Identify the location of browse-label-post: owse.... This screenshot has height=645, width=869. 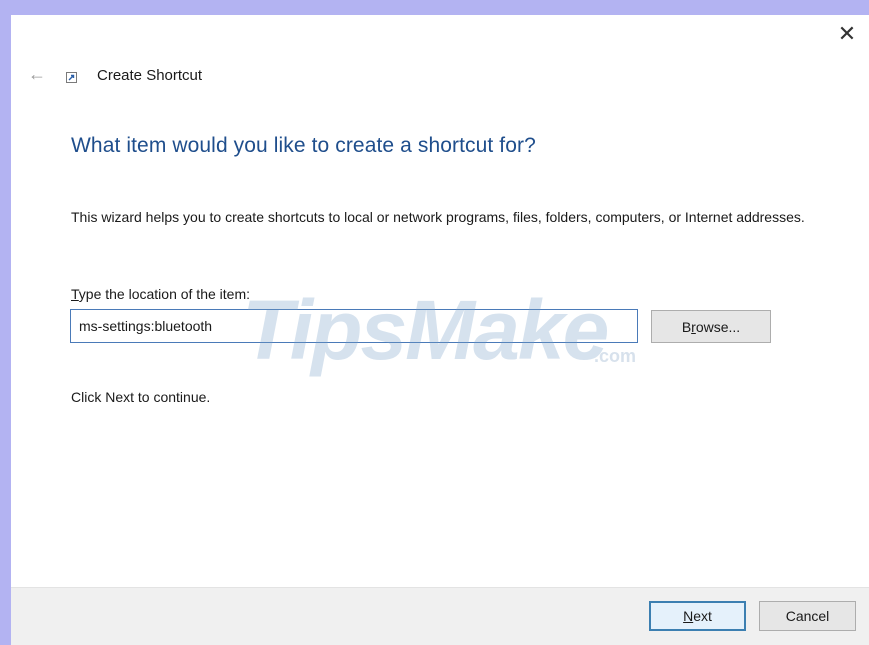
(718, 326).